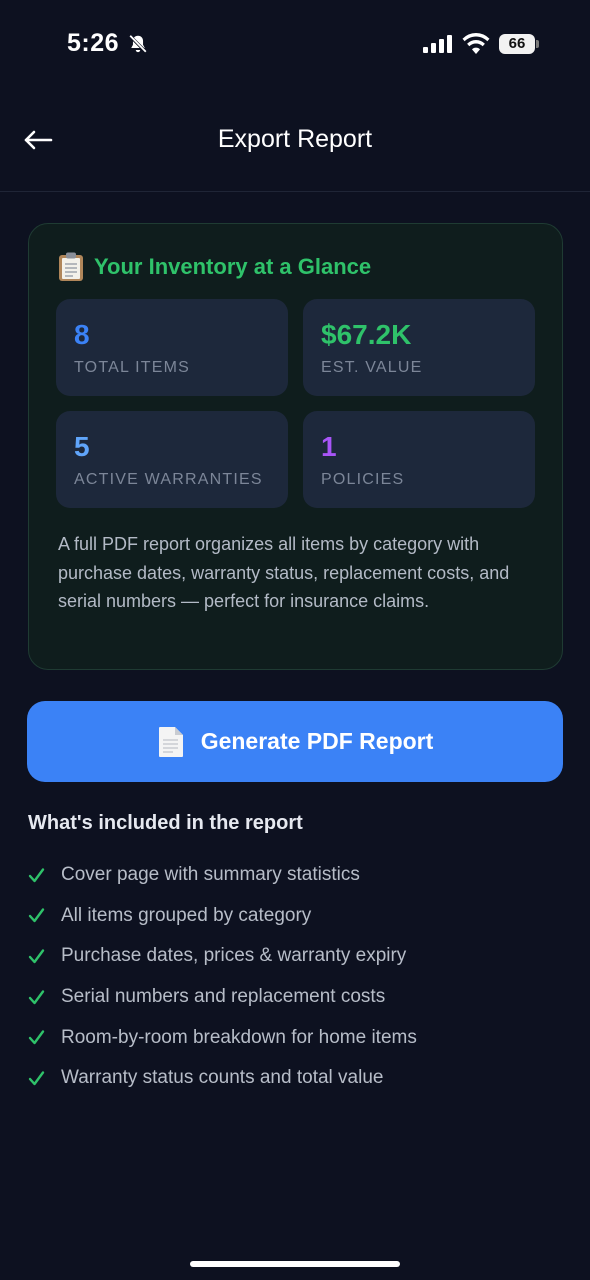 The height and width of the screenshot is (1280, 590). I want to click on generate-pdf-button: Generate PDF Report, so click(295, 741).